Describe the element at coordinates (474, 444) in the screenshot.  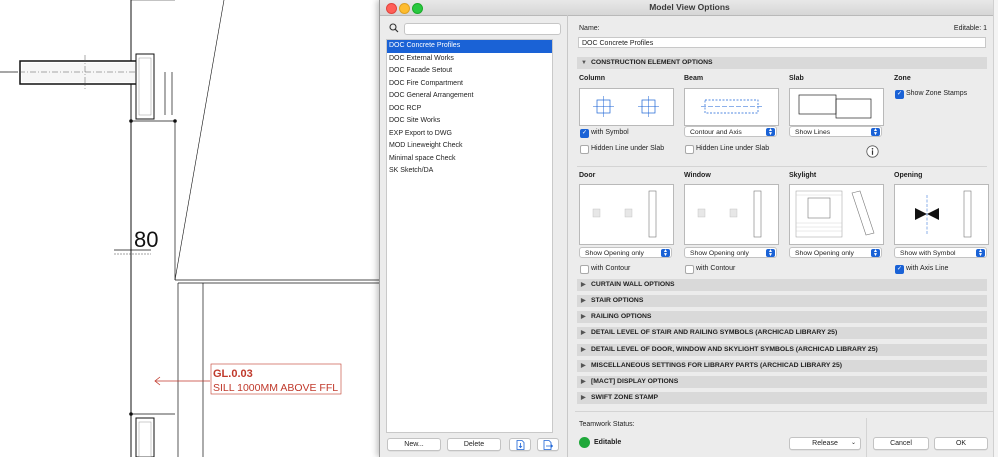
I see `delete-button: Delete` at that location.